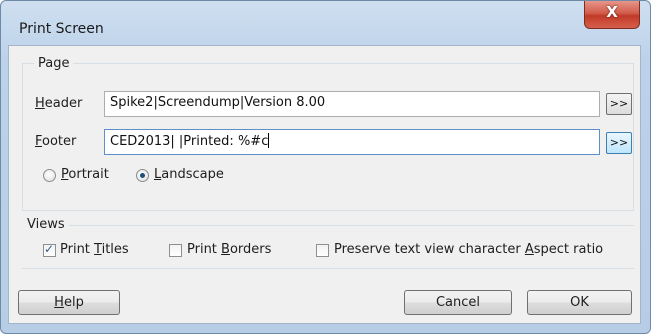 This screenshot has height=334, width=651. What do you see at coordinates (229, 249) in the screenshot?
I see `print-borders-label: Print Borders` at bounding box center [229, 249].